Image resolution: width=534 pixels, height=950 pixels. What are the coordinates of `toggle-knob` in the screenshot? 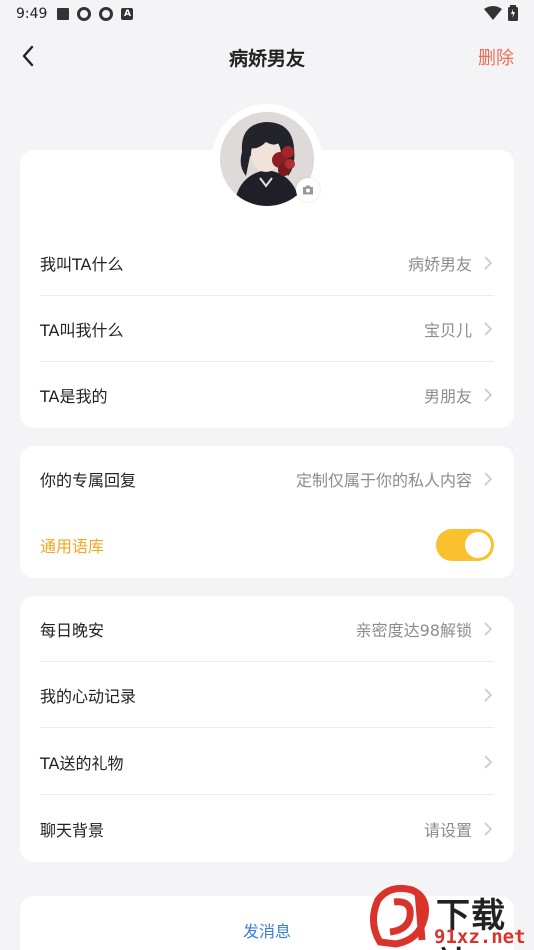 It's located at (478, 545).